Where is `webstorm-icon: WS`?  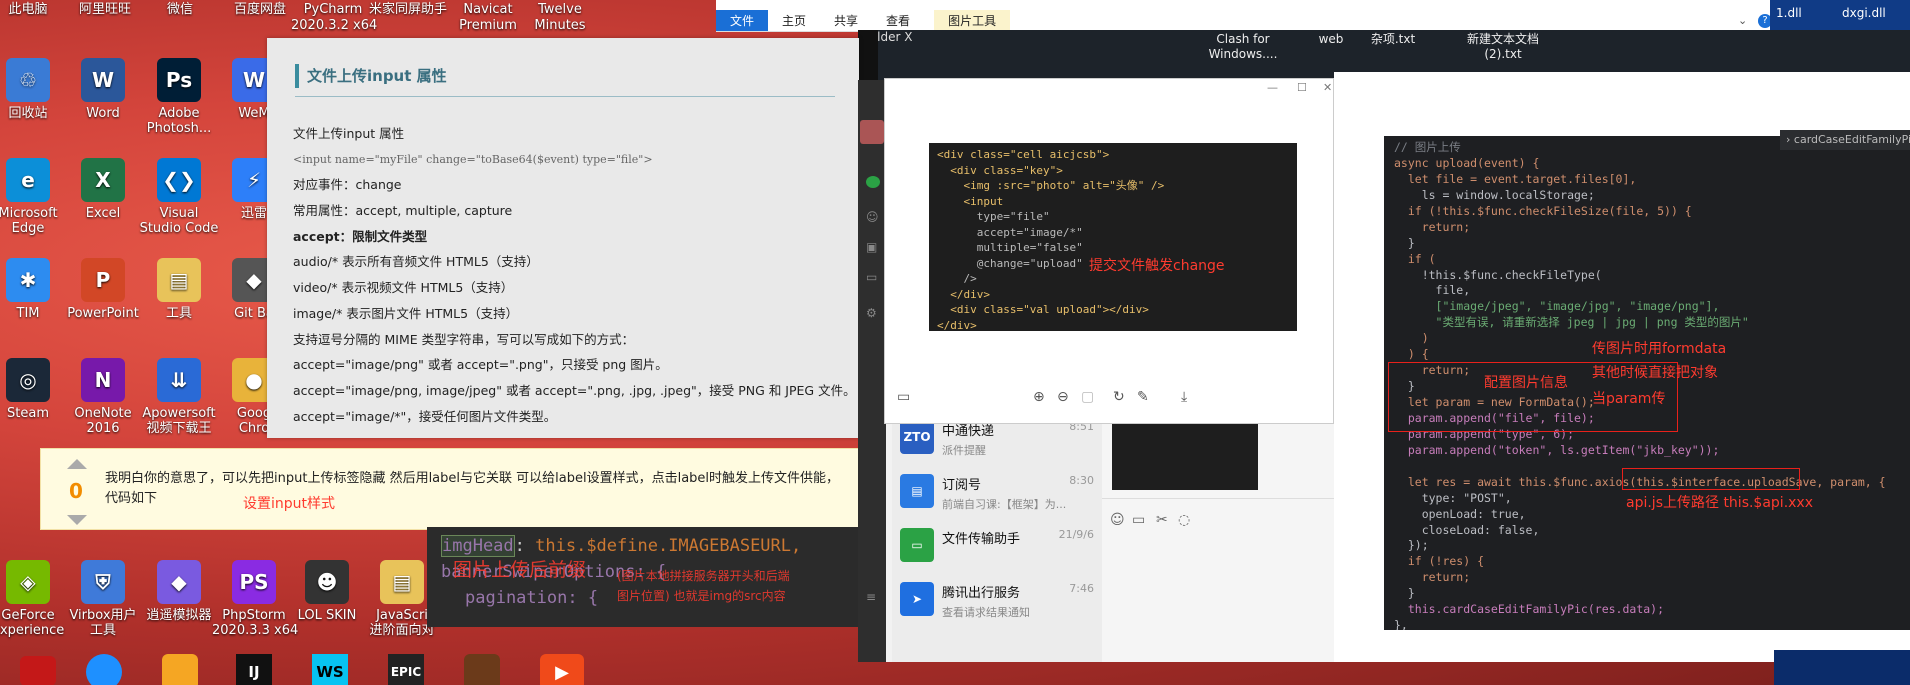 webstorm-icon: WS is located at coordinates (330, 669).